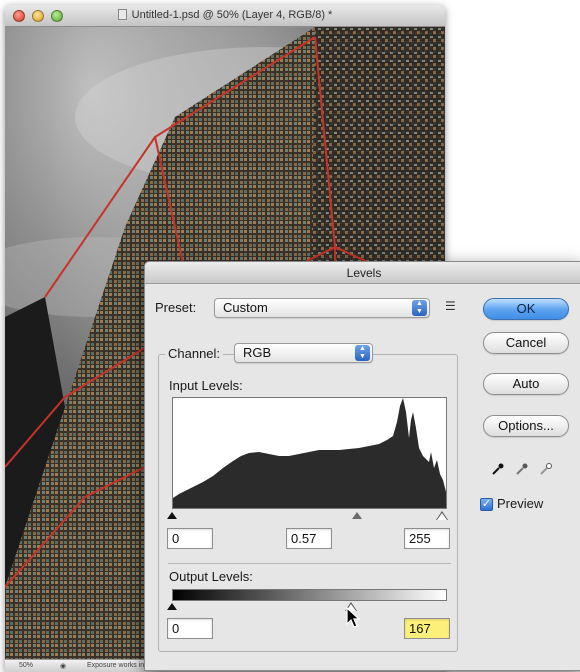  What do you see at coordinates (190, 628) in the screenshot?
I see `output-black-field: 0` at bounding box center [190, 628].